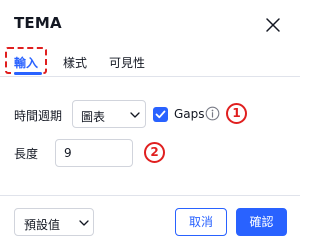 This screenshot has height=247, width=320. What do you see at coordinates (42, 225) in the screenshot?
I see `preset-label: 預設值` at bounding box center [42, 225].